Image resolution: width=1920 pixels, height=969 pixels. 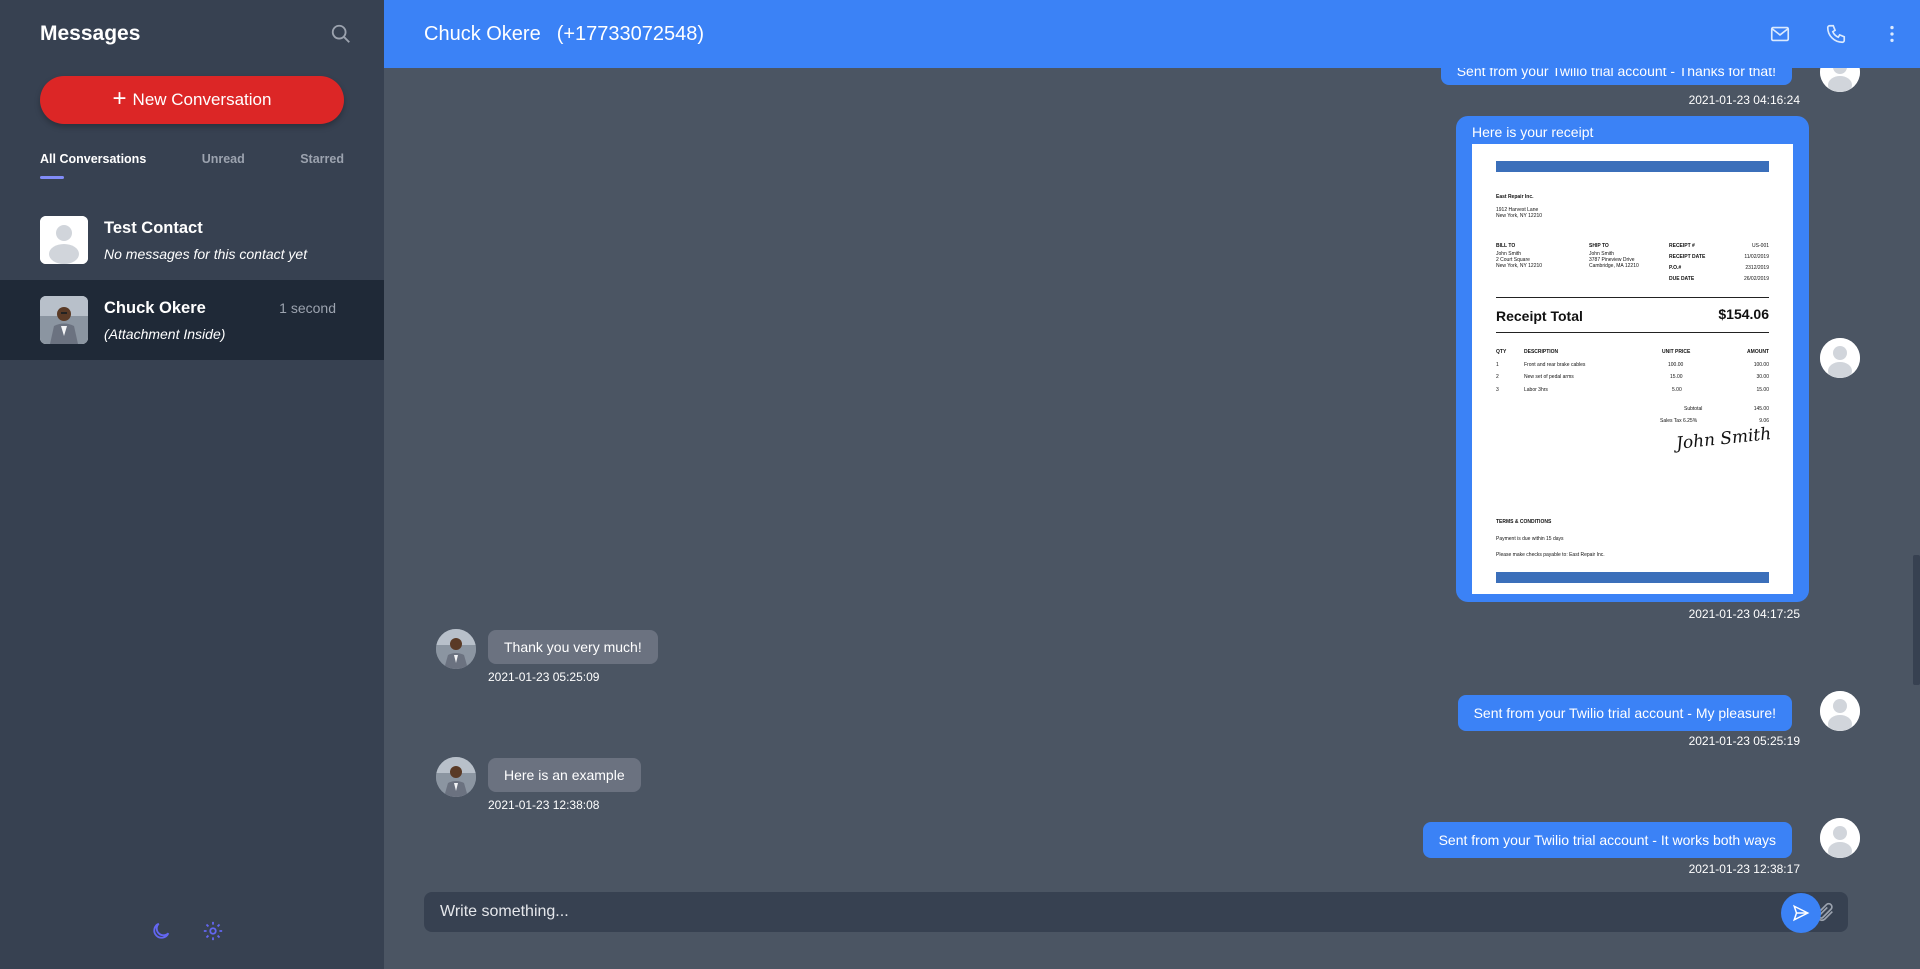 I want to click on message-incoming: Thank you very much!, so click(x=573, y=647).